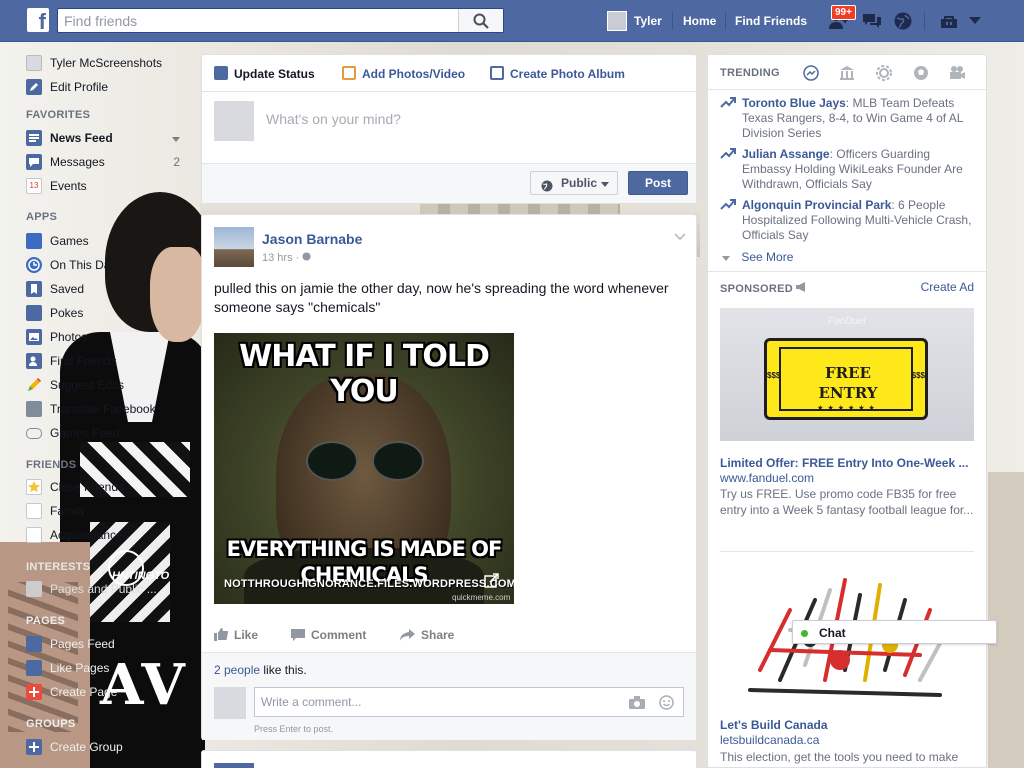 This screenshot has width=1024, height=768. Describe the element at coordinates (69, 241) in the screenshot. I see `sidebar-item-label: Games` at that location.